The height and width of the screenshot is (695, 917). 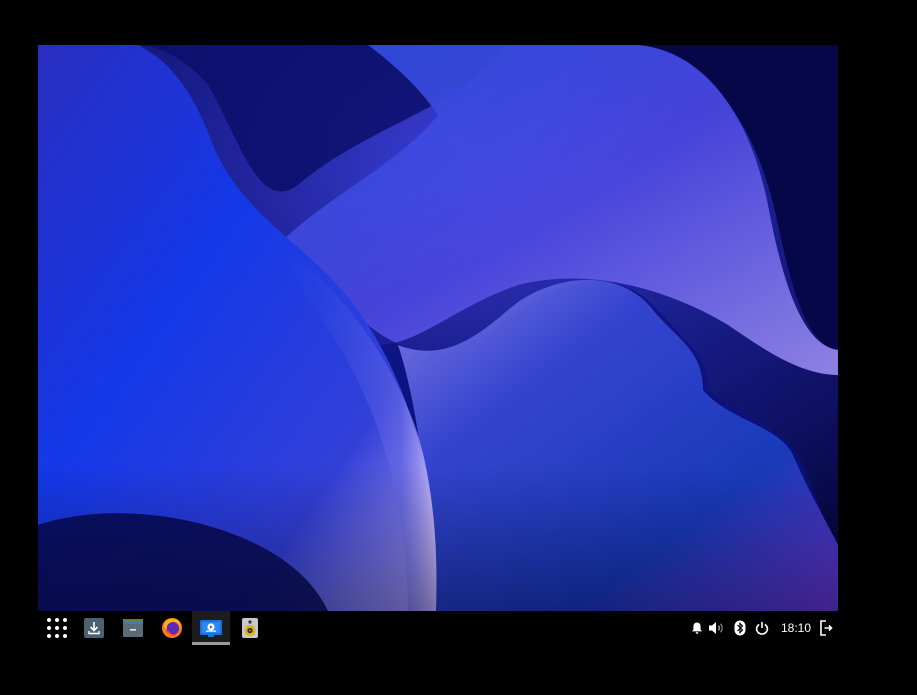 I want to click on taskbar-app-speaker, so click(x=250, y=628).